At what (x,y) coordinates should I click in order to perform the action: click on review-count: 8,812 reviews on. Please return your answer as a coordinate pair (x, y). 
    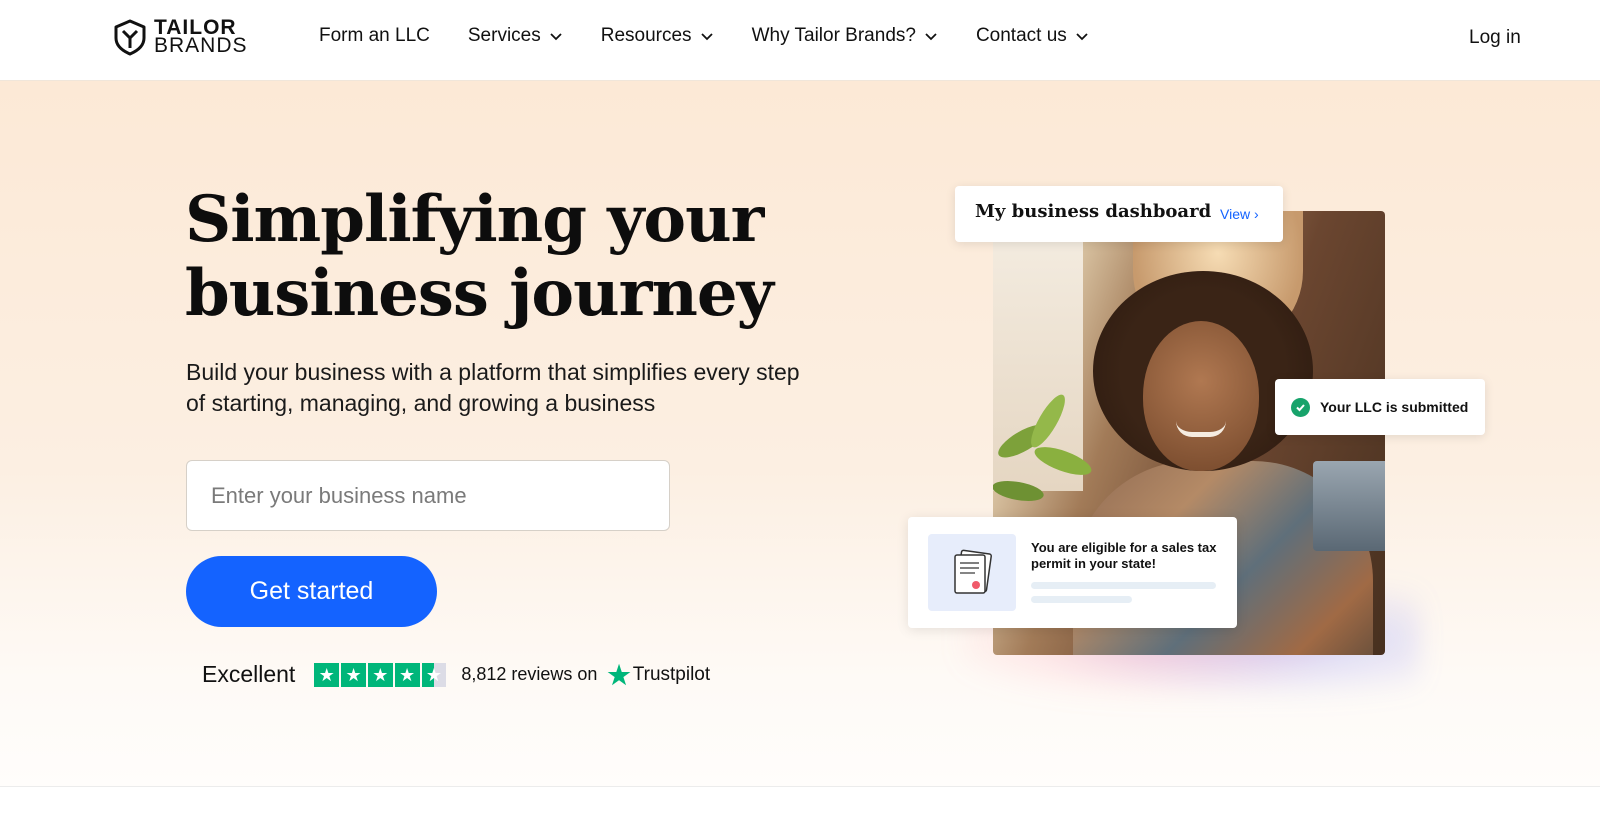
    Looking at the image, I should click on (529, 674).